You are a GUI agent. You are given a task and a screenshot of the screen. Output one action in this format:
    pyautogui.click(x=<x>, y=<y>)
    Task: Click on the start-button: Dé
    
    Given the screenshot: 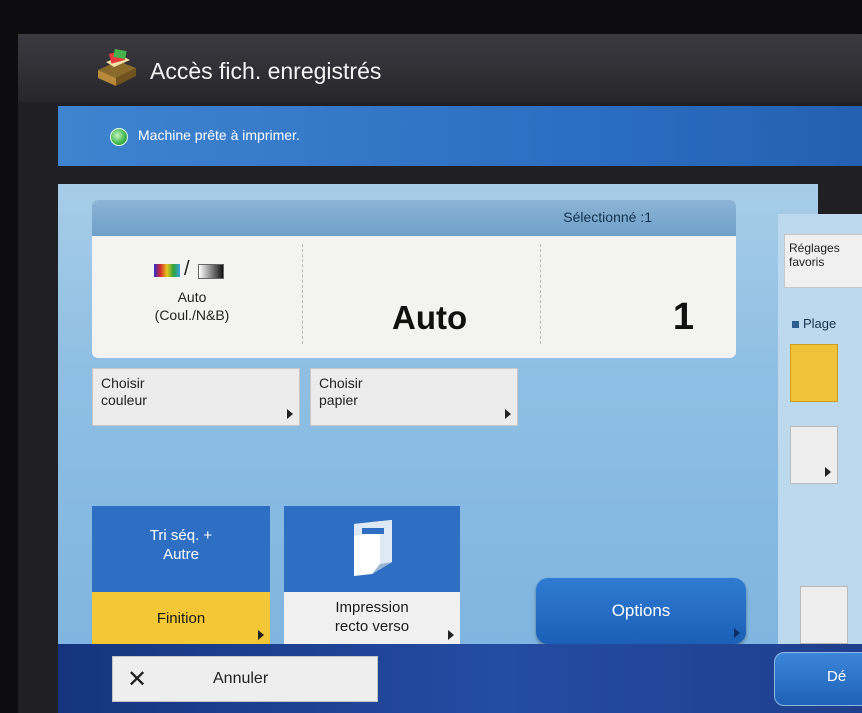 What is the action you would take?
    pyautogui.click(x=818, y=679)
    